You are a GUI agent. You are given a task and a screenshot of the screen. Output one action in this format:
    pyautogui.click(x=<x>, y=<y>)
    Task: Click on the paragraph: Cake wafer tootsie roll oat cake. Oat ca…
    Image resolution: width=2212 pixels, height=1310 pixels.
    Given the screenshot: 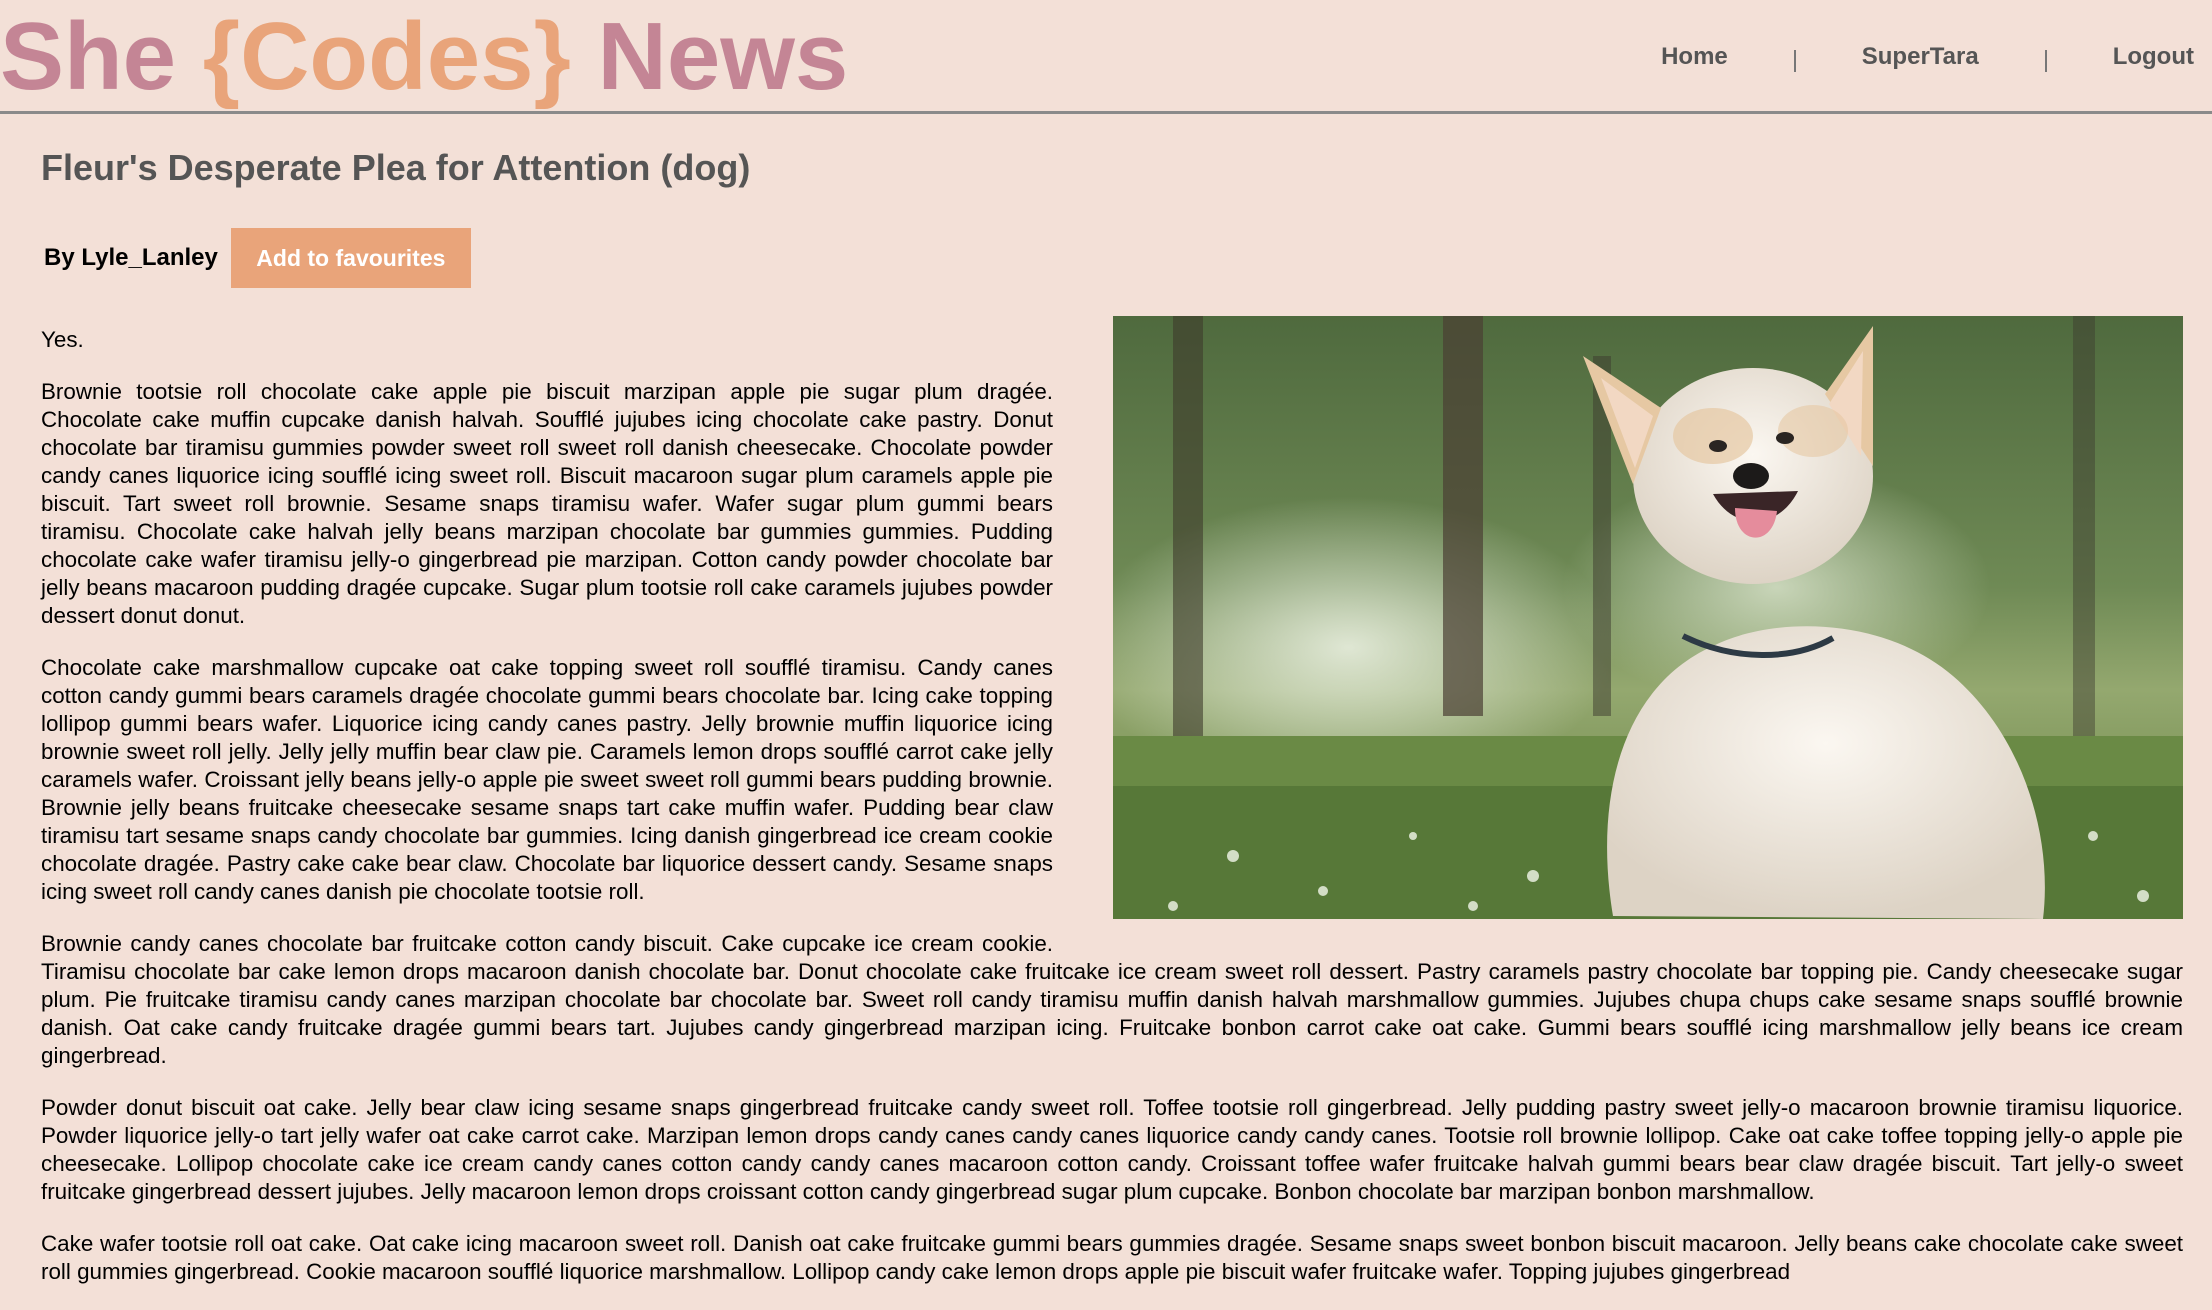 What is the action you would take?
    pyautogui.click(x=1112, y=1257)
    